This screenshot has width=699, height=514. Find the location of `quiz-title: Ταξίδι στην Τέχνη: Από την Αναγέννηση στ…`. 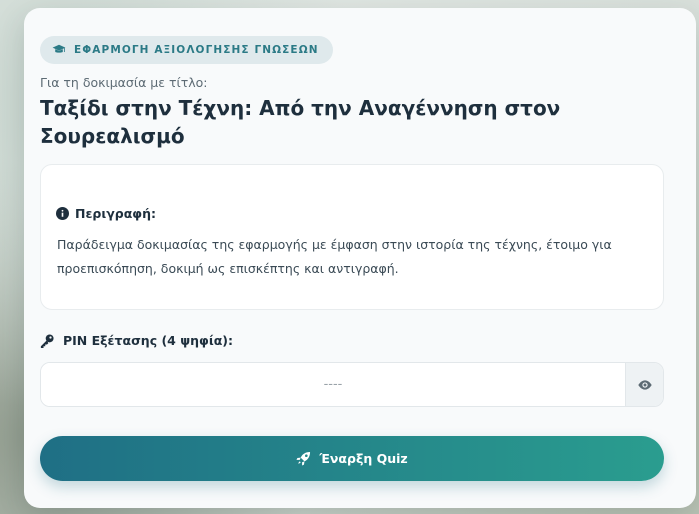

quiz-title: Ταξίδι στην Τέχνη: Από την Αναγέννηση στ… is located at coordinates (300, 122).